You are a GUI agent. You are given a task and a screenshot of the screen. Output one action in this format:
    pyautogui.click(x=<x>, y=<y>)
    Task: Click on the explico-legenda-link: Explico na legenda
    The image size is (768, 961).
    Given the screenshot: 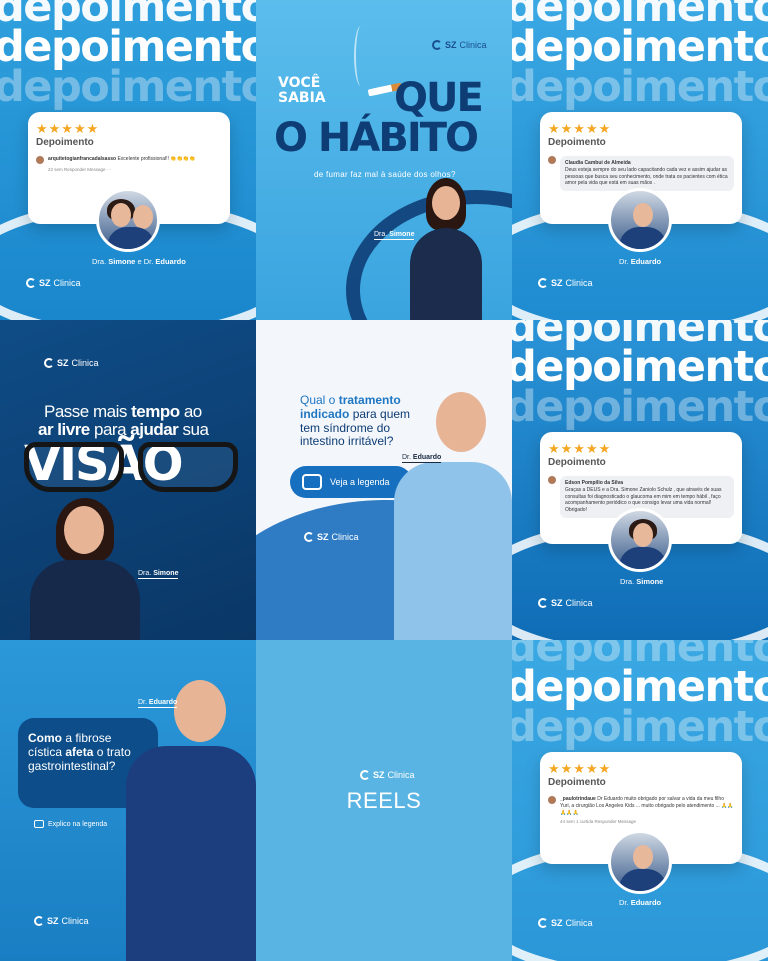 What is the action you would take?
    pyautogui.click(x=70, y=824)
    